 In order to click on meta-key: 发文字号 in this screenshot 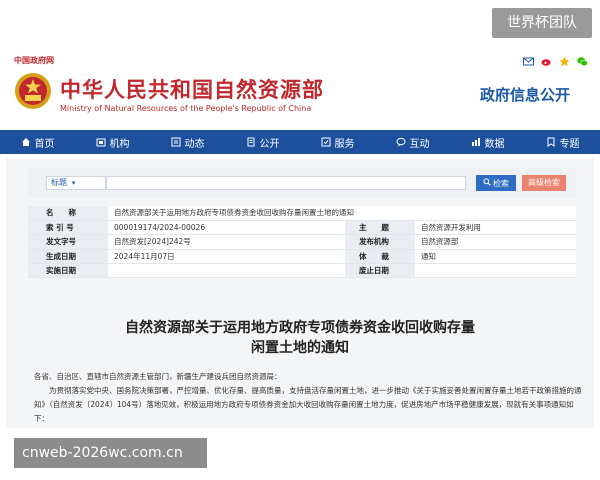, I will do `click(68, 242)`.